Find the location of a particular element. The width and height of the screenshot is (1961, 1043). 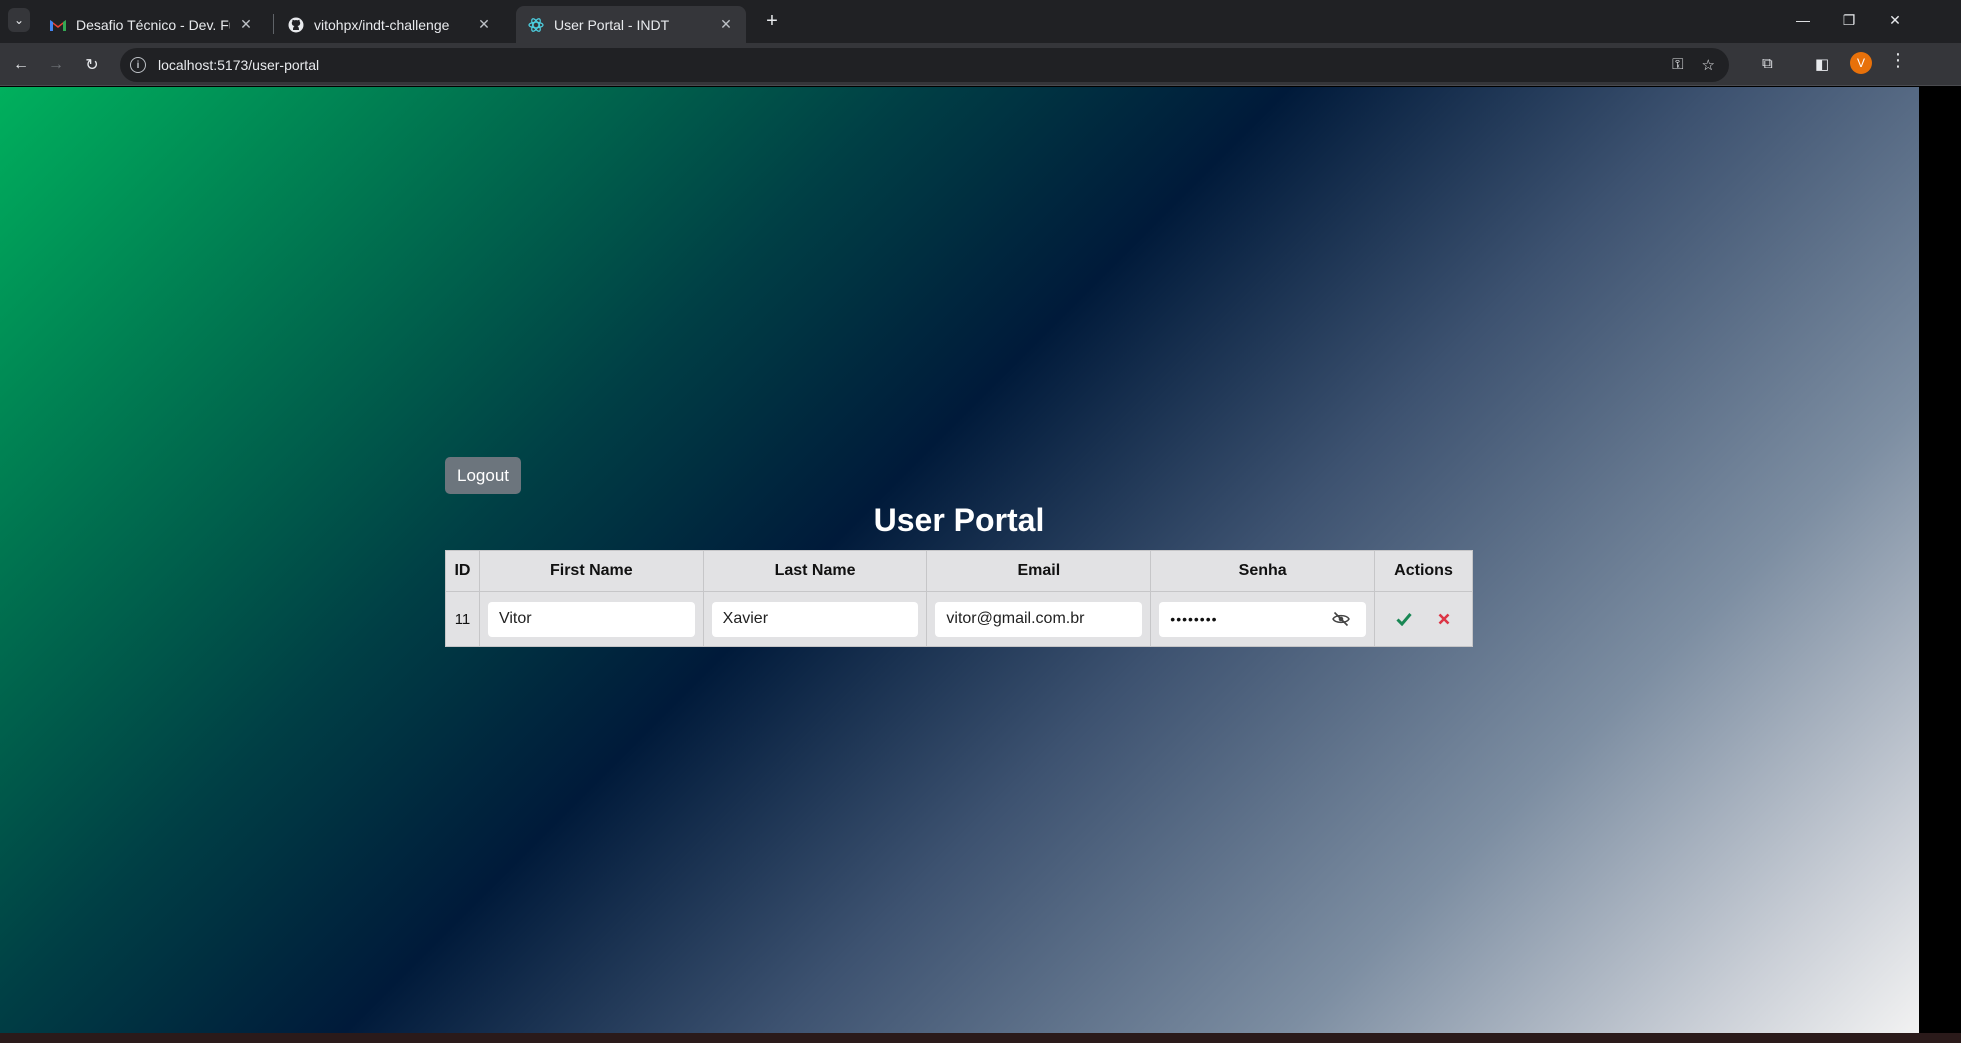

tab-gmail: Desafio Técnico - Dev. Full Stack ✕ is located at coordinates (152, 24).